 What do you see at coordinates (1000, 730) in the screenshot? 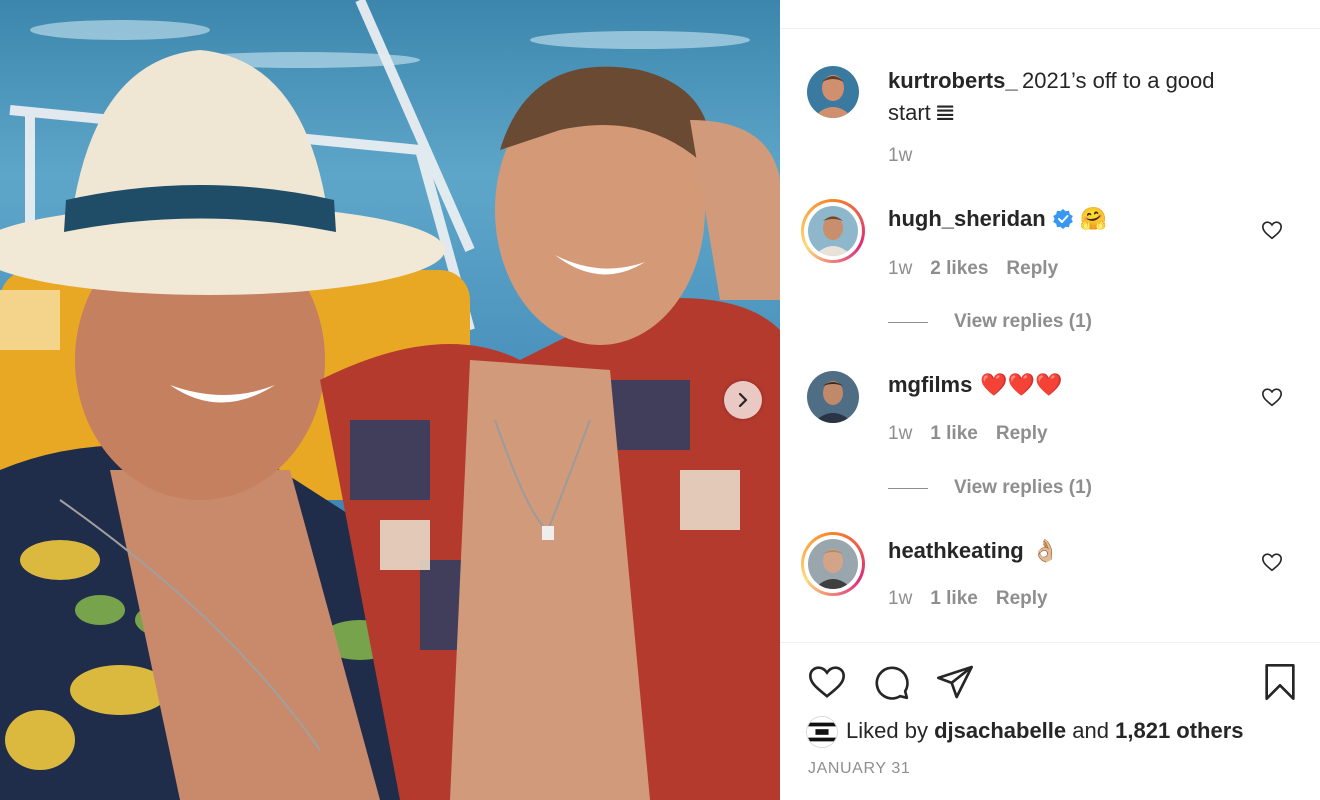
I see `liker-username: djsachabelle` at bounding box center [1000, 730].